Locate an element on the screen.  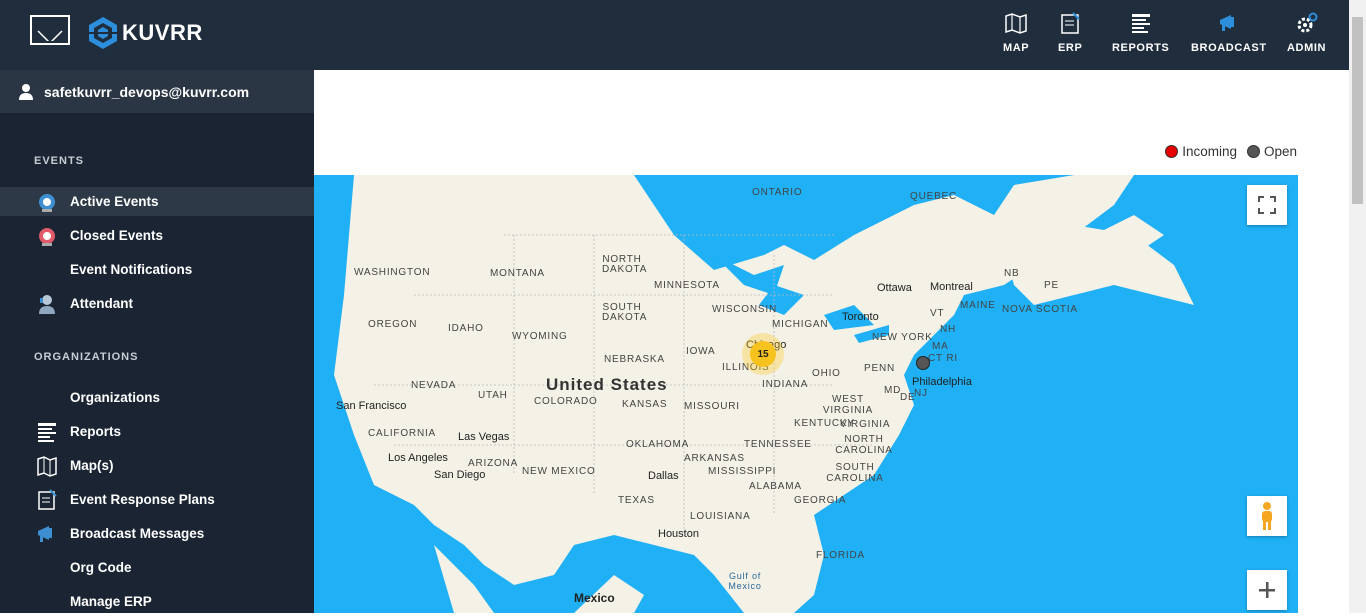
map-label-kansas: KANSAS is located at coordinates (645, 404).